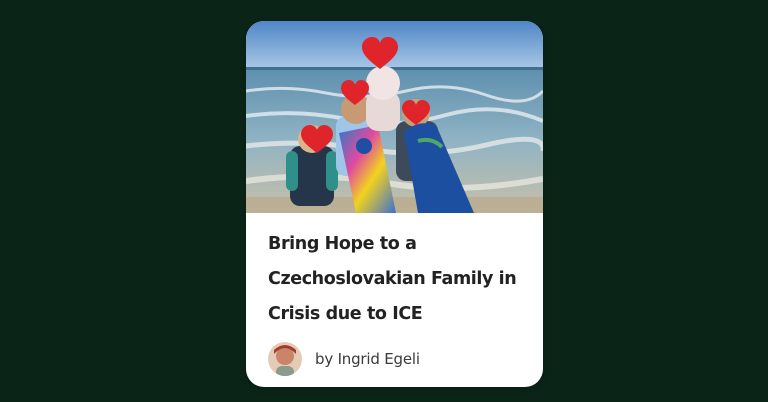 This screenshot has height=402, width=768. Describe the element at coordinates (285, 359) in the screenshot. I see `author-avatar` at that location.